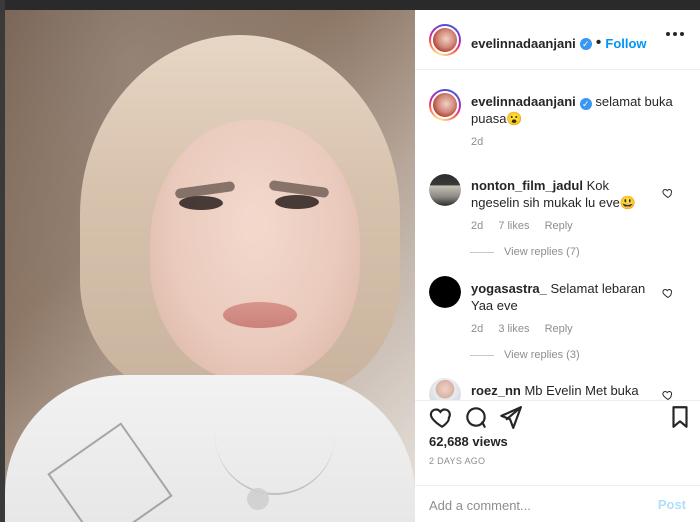 This screenshot has height=522, width=700. I want to click on post-timestamp: 2 DAYS AGO, so click(457, 461).